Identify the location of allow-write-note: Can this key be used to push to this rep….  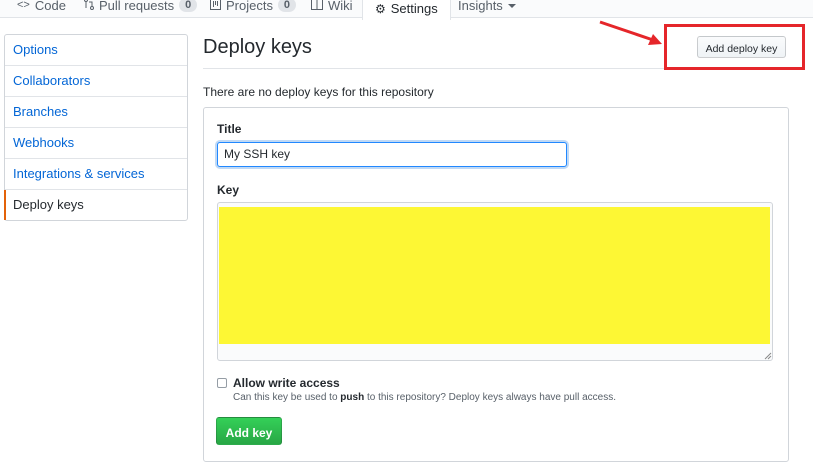
(424, 397).